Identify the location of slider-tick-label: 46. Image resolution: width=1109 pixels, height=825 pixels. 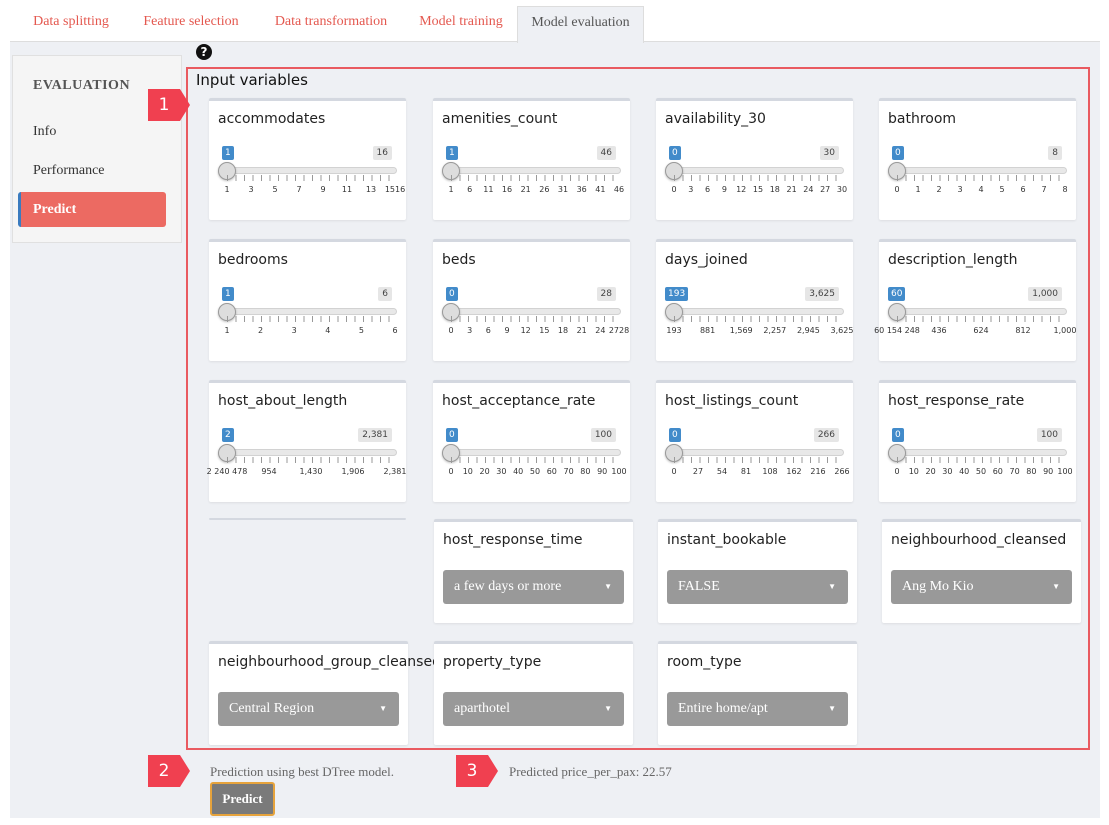
(619, 189).